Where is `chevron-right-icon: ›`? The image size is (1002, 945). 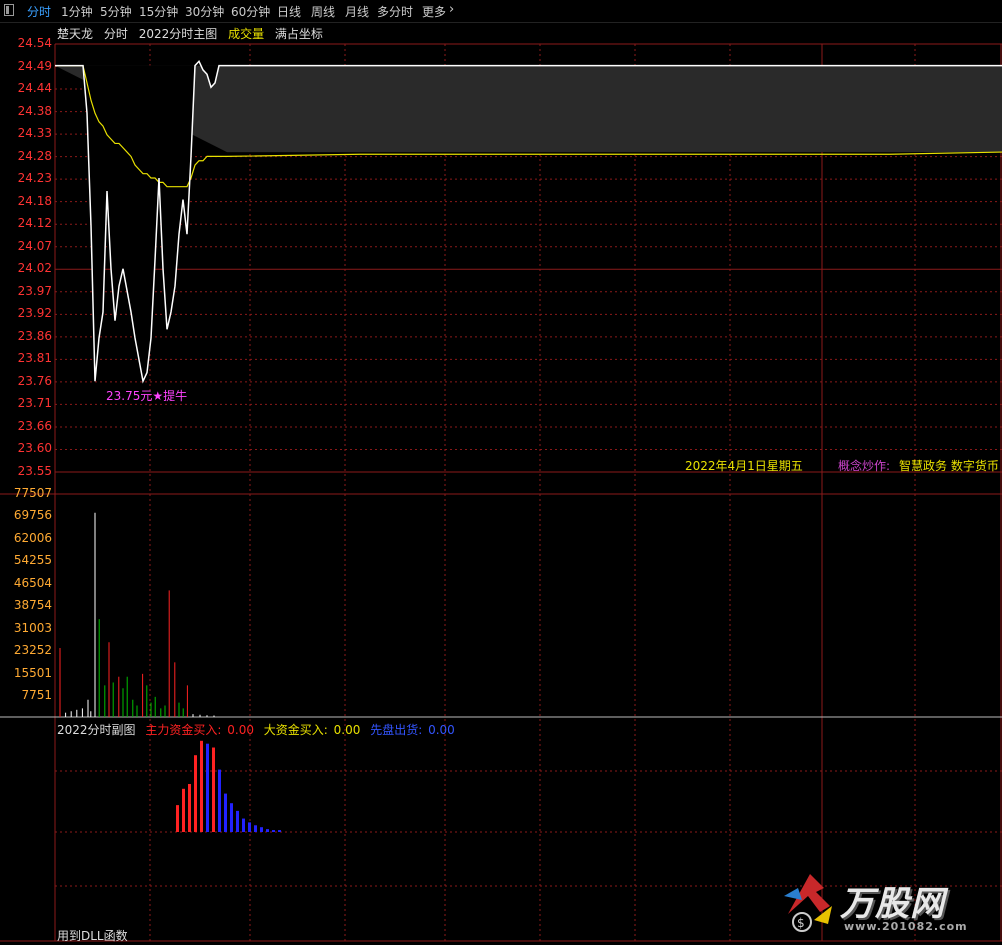
chevron-right-icon: › is located at coordinates (451, 9).